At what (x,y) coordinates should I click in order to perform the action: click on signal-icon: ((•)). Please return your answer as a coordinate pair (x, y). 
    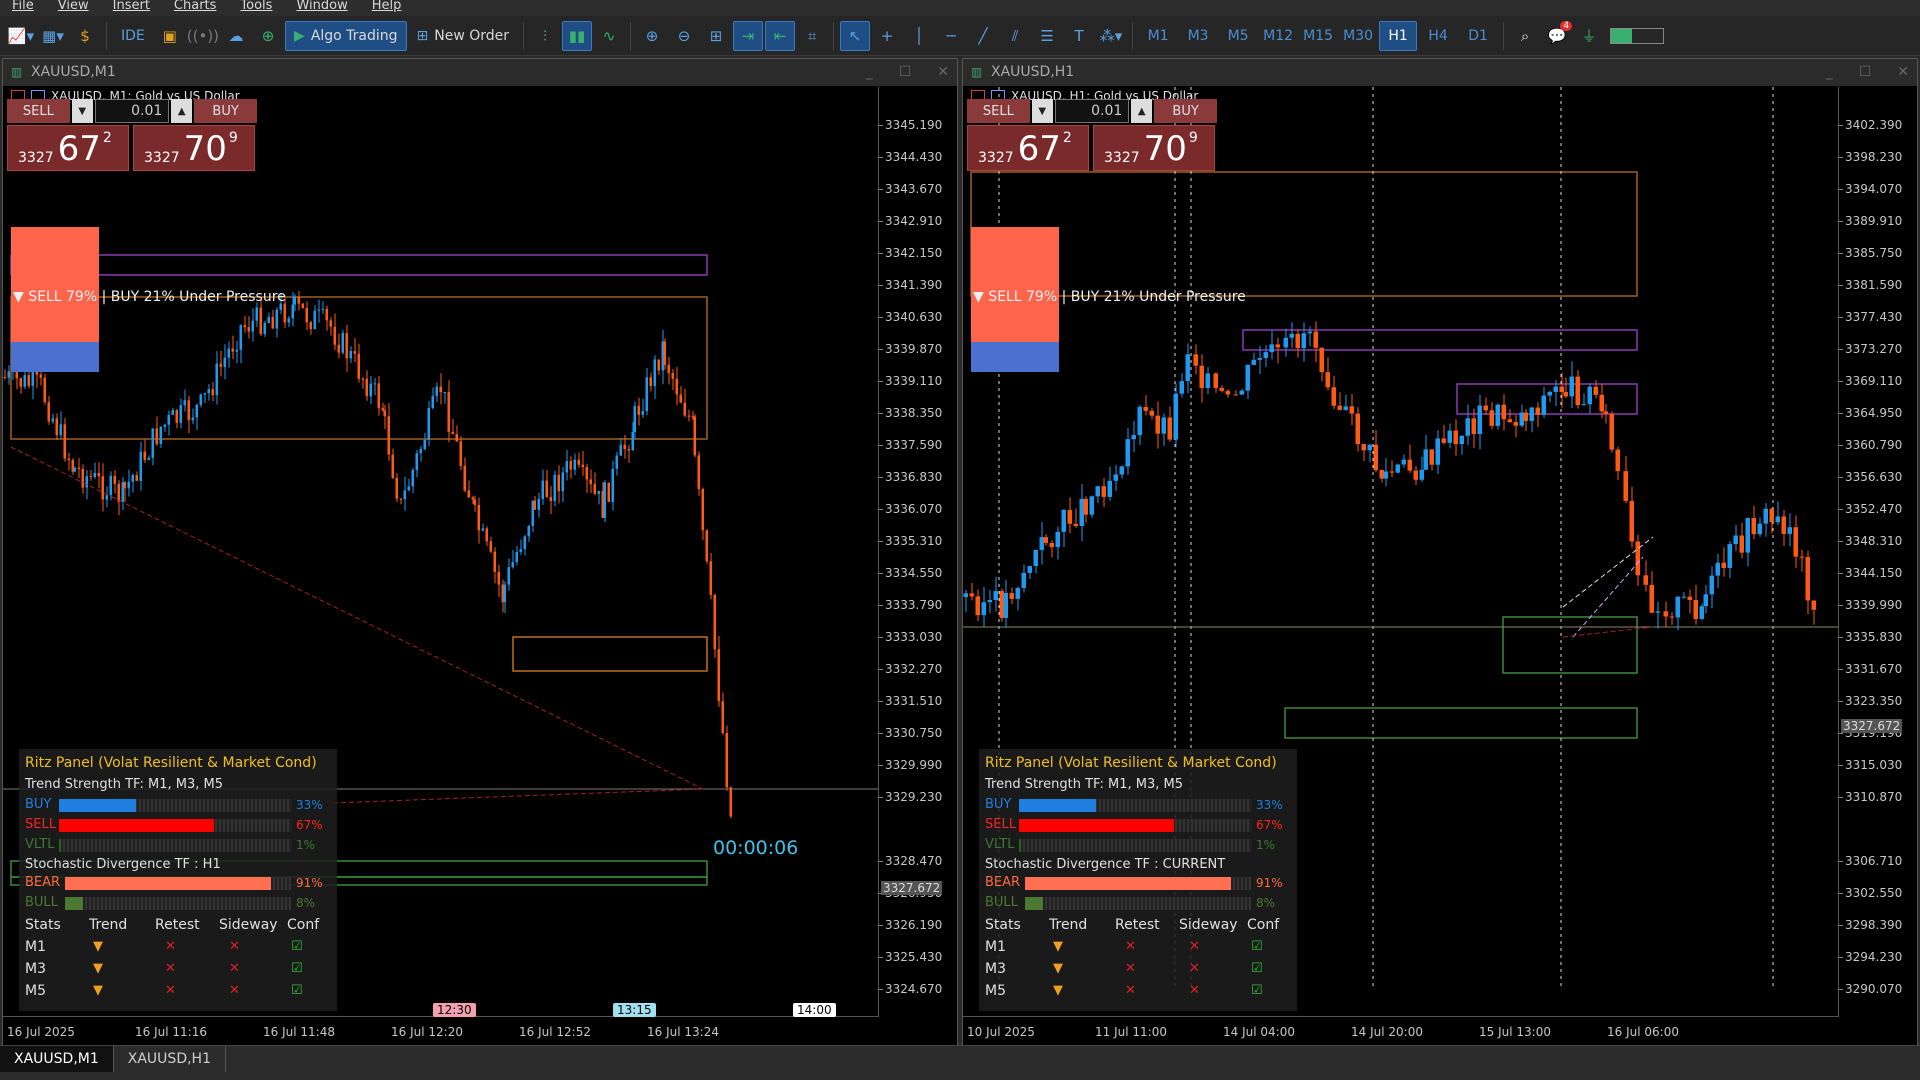
    Looking at the image, I should click on (203, 36).